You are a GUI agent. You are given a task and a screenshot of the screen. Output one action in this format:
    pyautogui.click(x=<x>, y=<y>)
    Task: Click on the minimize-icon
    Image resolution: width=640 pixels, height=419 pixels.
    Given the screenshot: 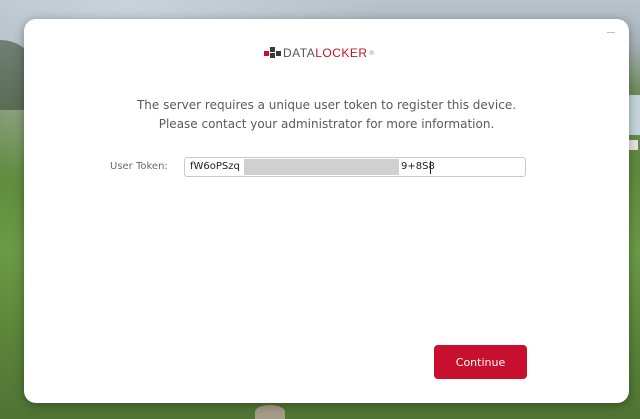 What is the action you would take?
    pyautogui.click(x=611, y=32)
    